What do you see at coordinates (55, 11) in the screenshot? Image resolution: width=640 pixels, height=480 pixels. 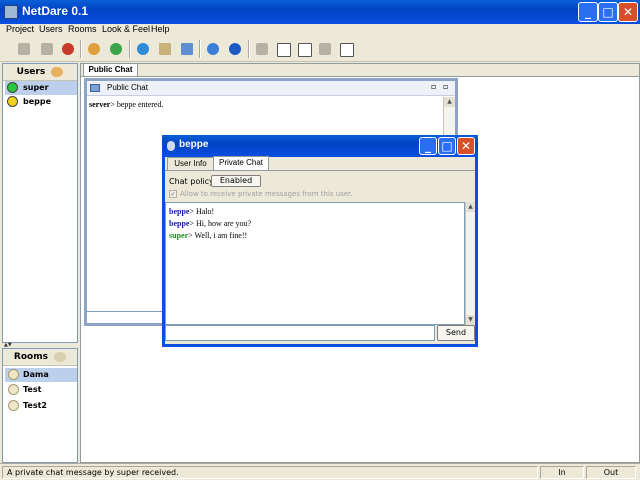 I see `window-title: NetDare 0.1` at bounding box center [55, 11].